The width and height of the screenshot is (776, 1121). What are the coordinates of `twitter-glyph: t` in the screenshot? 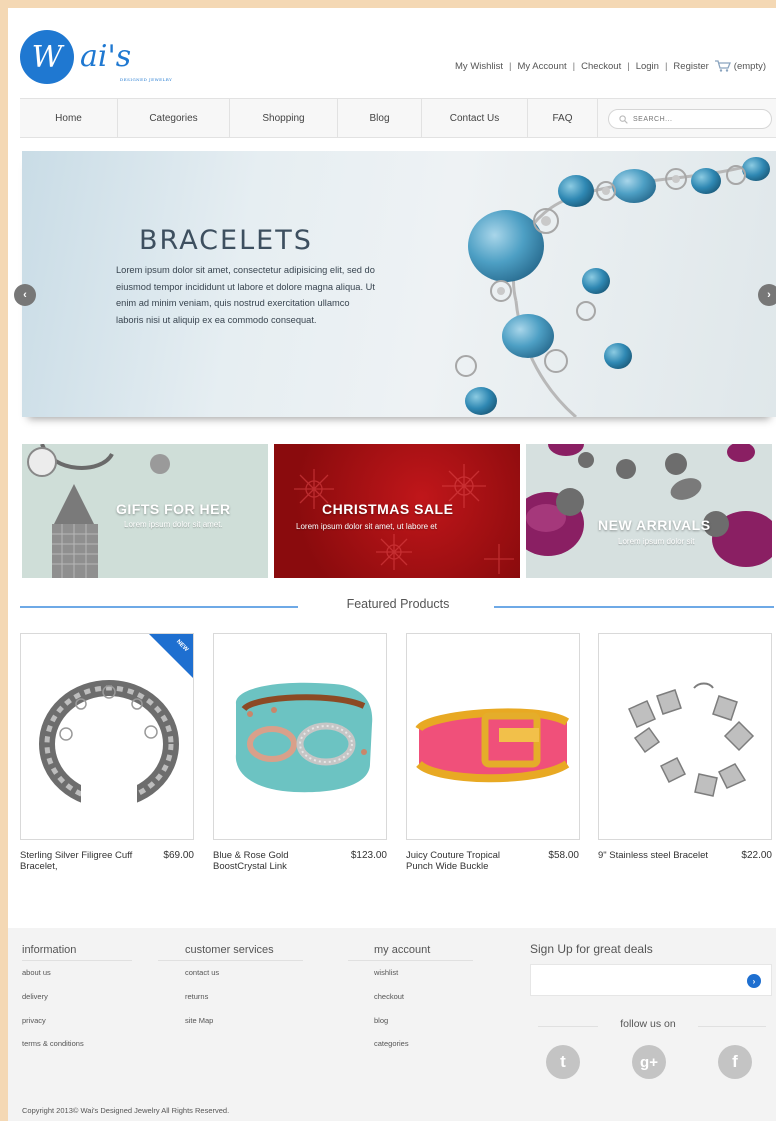 It's located at (563, 1061).